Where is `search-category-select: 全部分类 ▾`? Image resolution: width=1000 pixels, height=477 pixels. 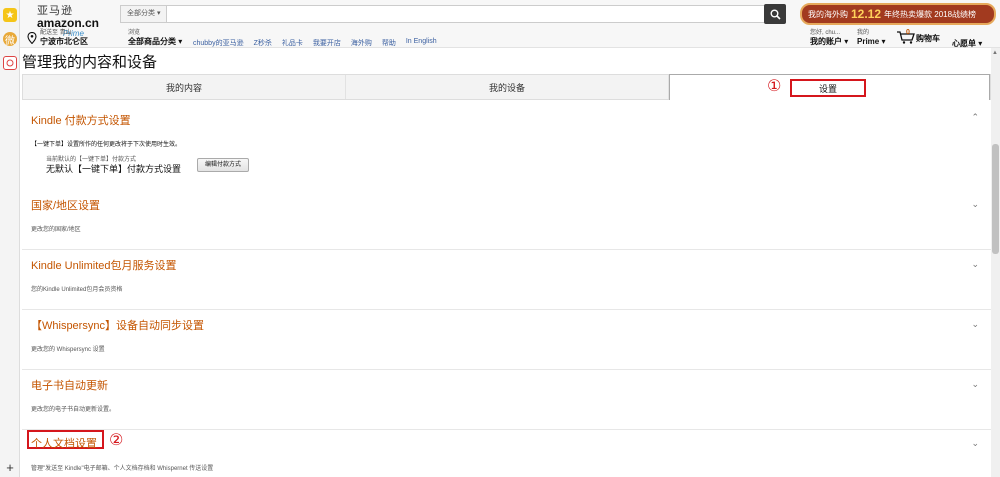
search-category-select: 全部分类 ▾ is located at coordinates (144, 14).